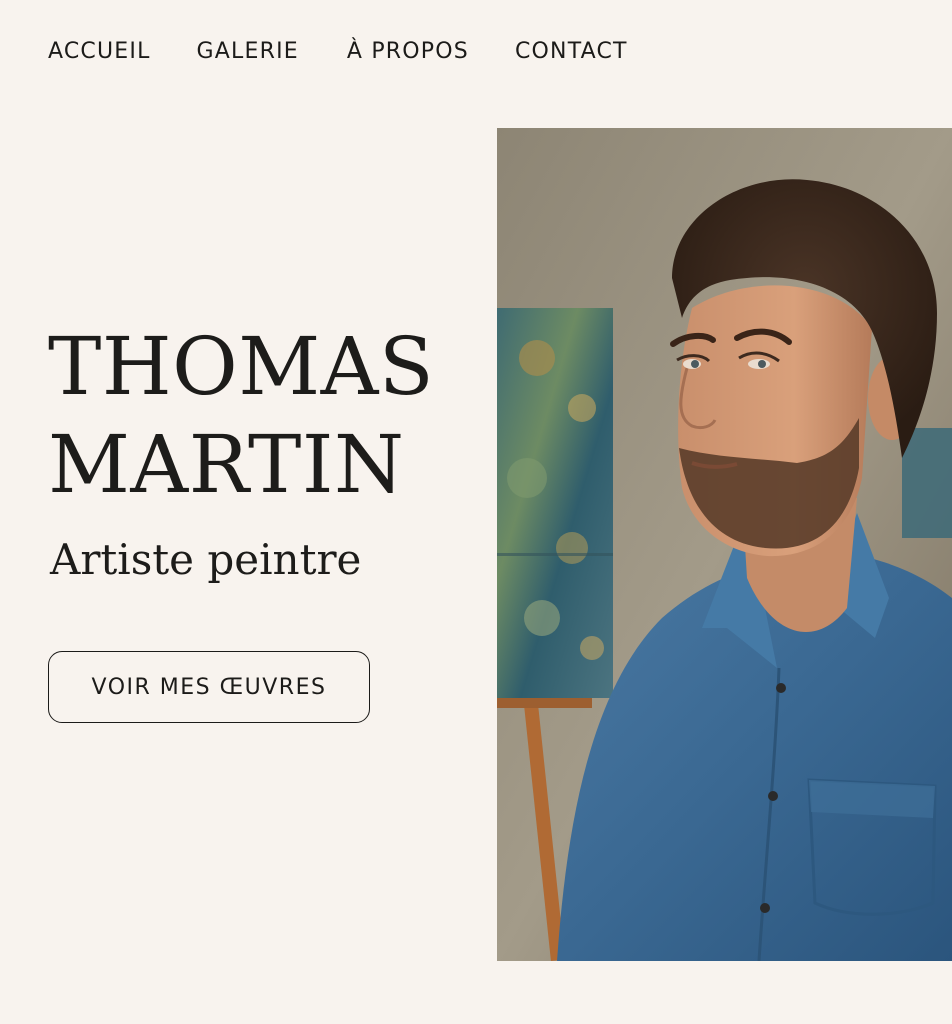 This screenshot has height=1024, width=952. I want to click on artist-first-name: THOMAS, so click(241, 366).